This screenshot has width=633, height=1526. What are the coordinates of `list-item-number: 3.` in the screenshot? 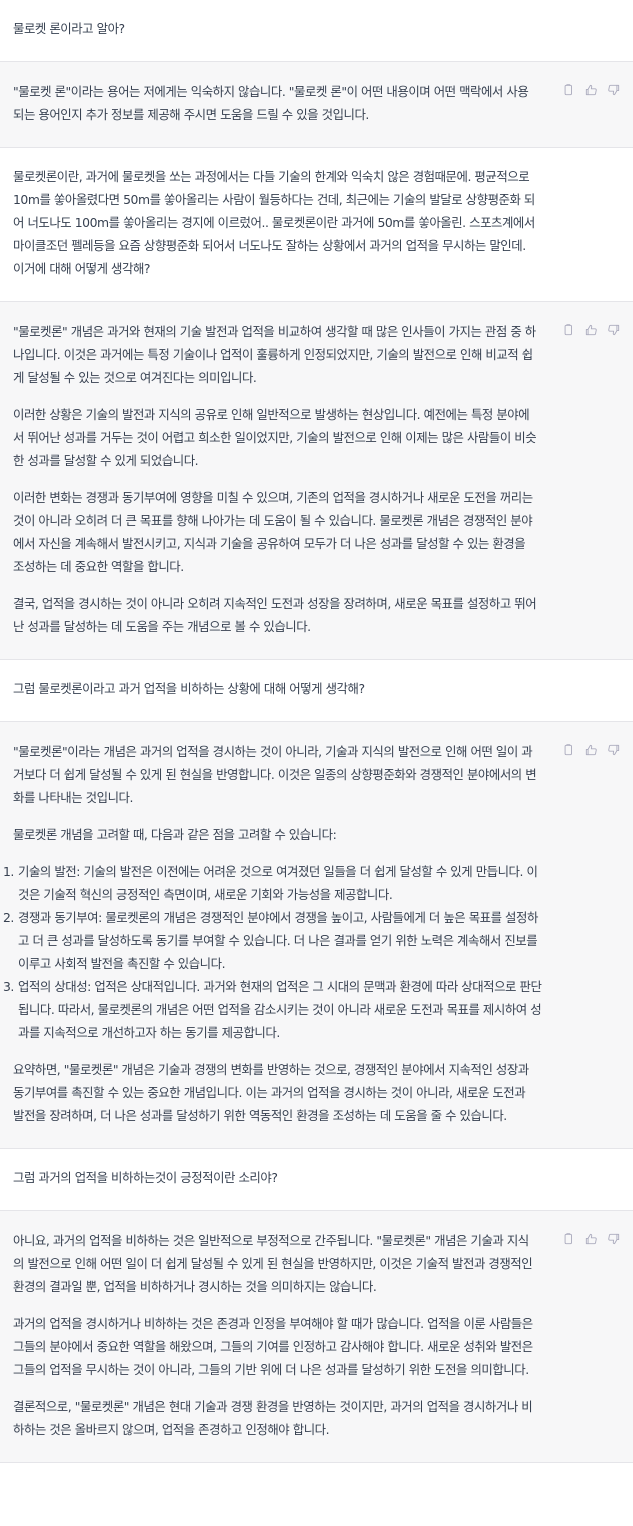 It's located at (8, 986).